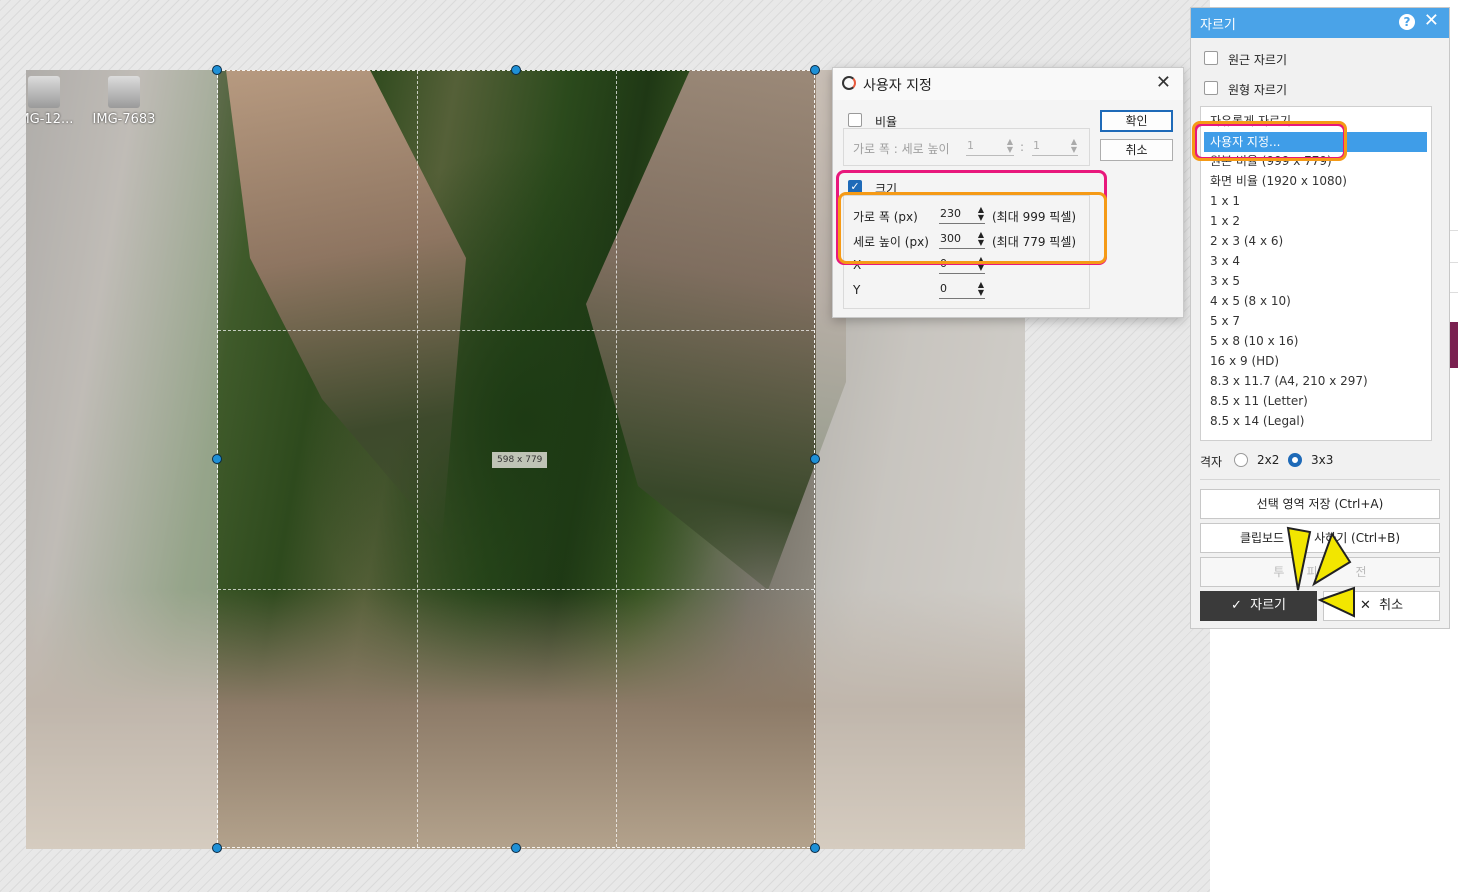 The image size is (1458, 892). I want to click on list-item: 8.3 x 11.7 (A4, 210 x 297), so click(1316, 381).